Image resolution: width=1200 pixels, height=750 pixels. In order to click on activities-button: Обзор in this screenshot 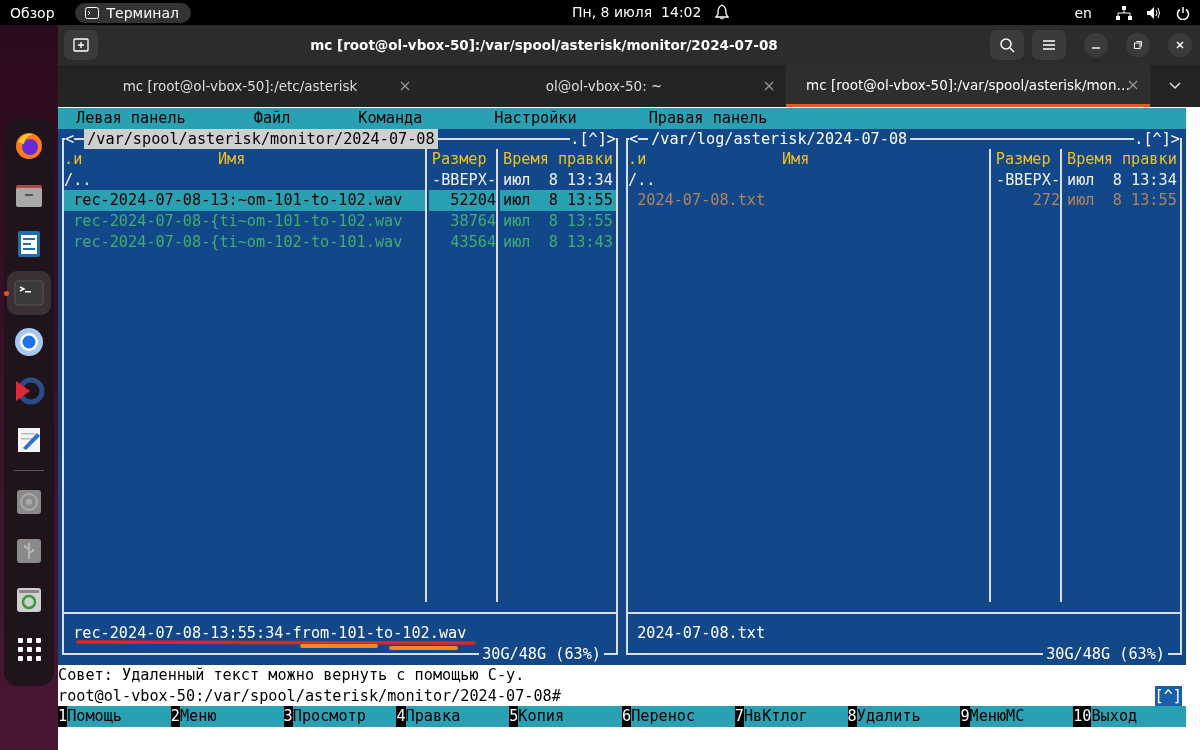, I will do `click(32, 12)`.